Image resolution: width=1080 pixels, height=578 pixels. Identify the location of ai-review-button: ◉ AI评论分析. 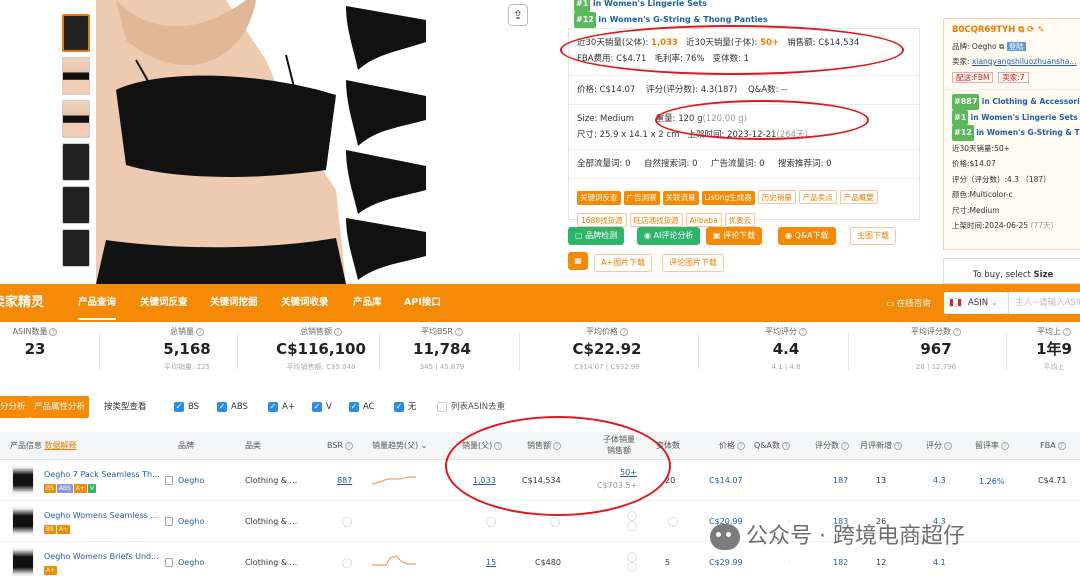
(669, 236).